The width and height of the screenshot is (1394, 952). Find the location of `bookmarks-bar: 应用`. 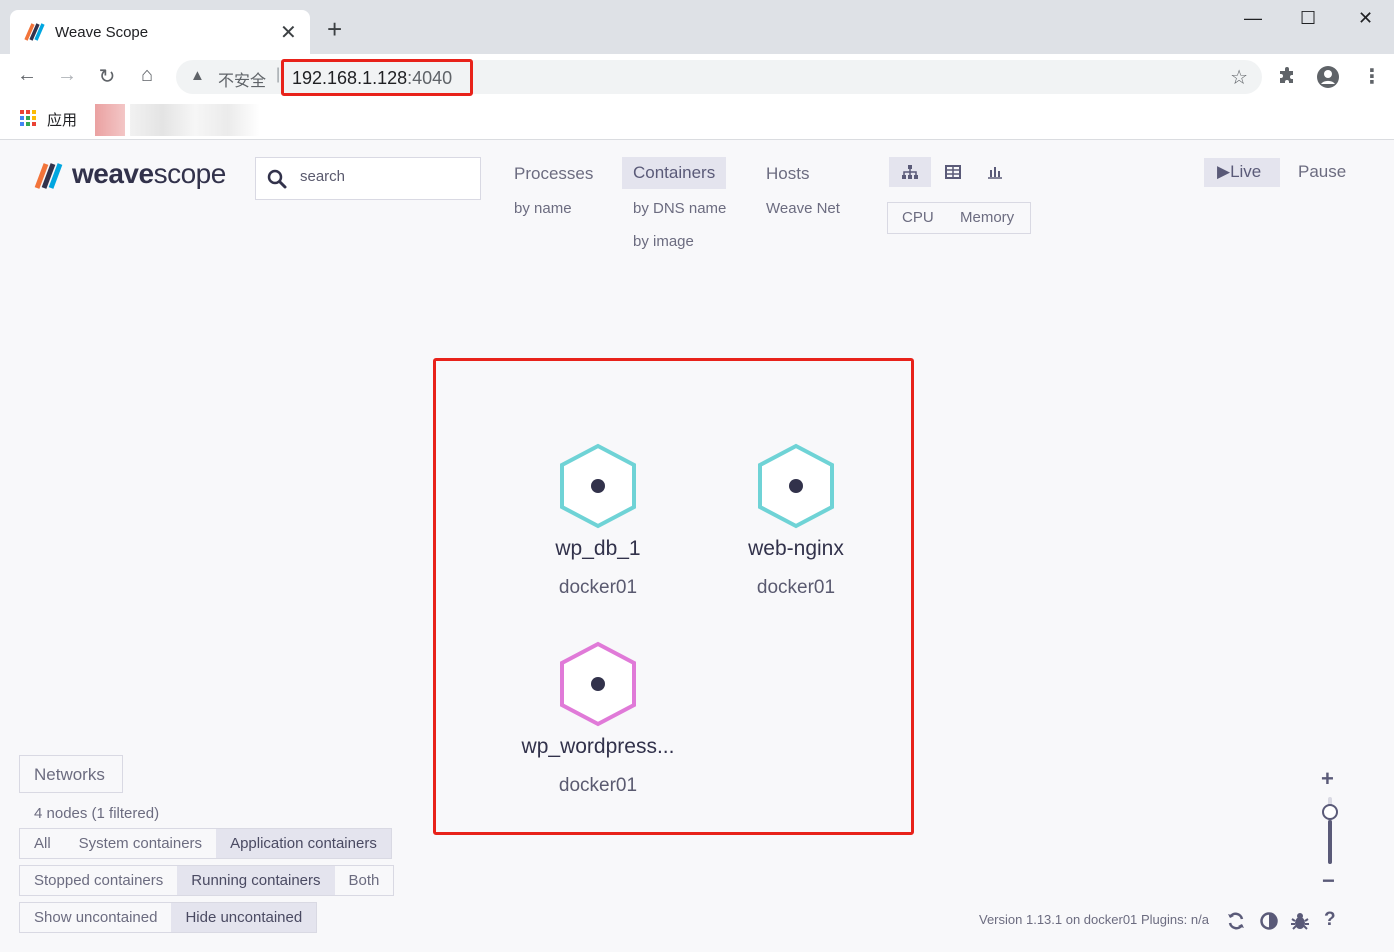

bookmarks-bar: 应用 is located at coordinates (697, 120).